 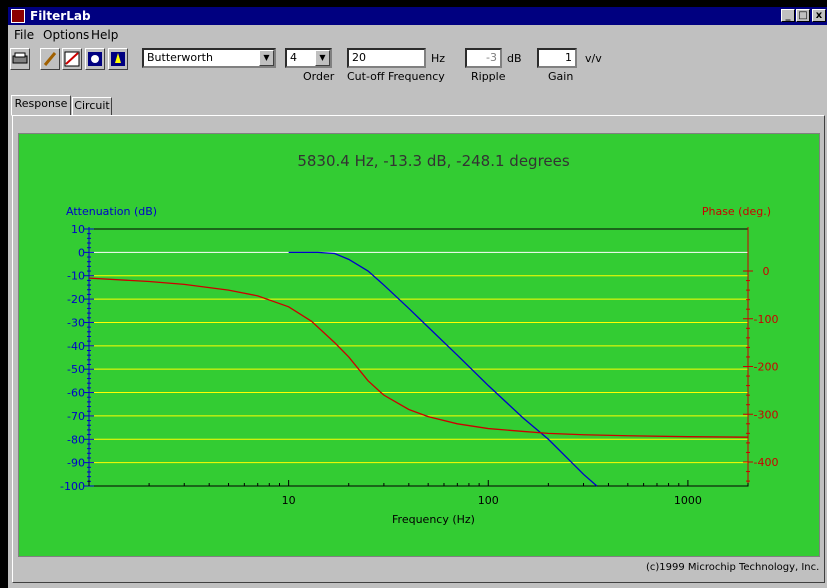 What do you see at coordinates (396, 76) in the screenshot?
I see `cutoff-label: Cut-off Frequency` at bounding box center [396, 76].